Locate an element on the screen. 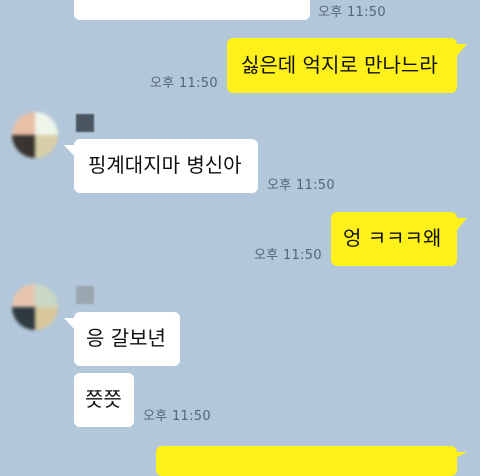 The image size is (480, 476). message-bubble-incoming: 쯧쯧 is located at coordinates (104, 400).